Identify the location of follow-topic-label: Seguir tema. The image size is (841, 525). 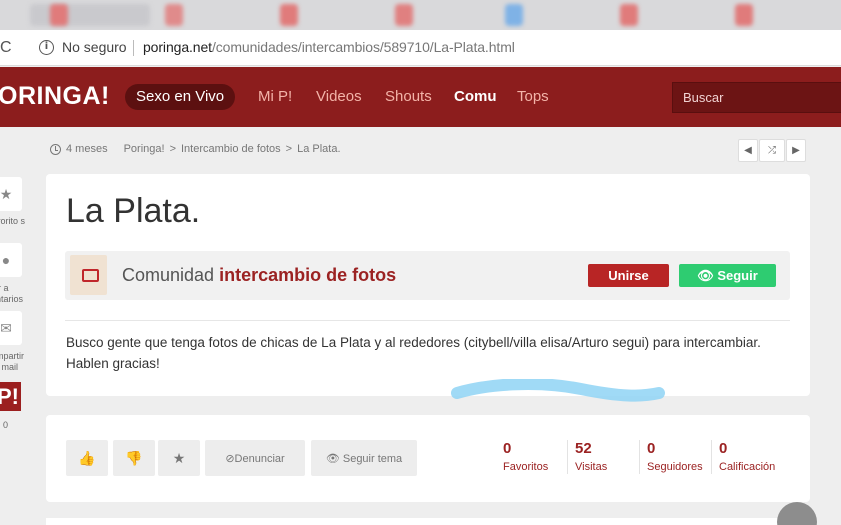
(372, 458).